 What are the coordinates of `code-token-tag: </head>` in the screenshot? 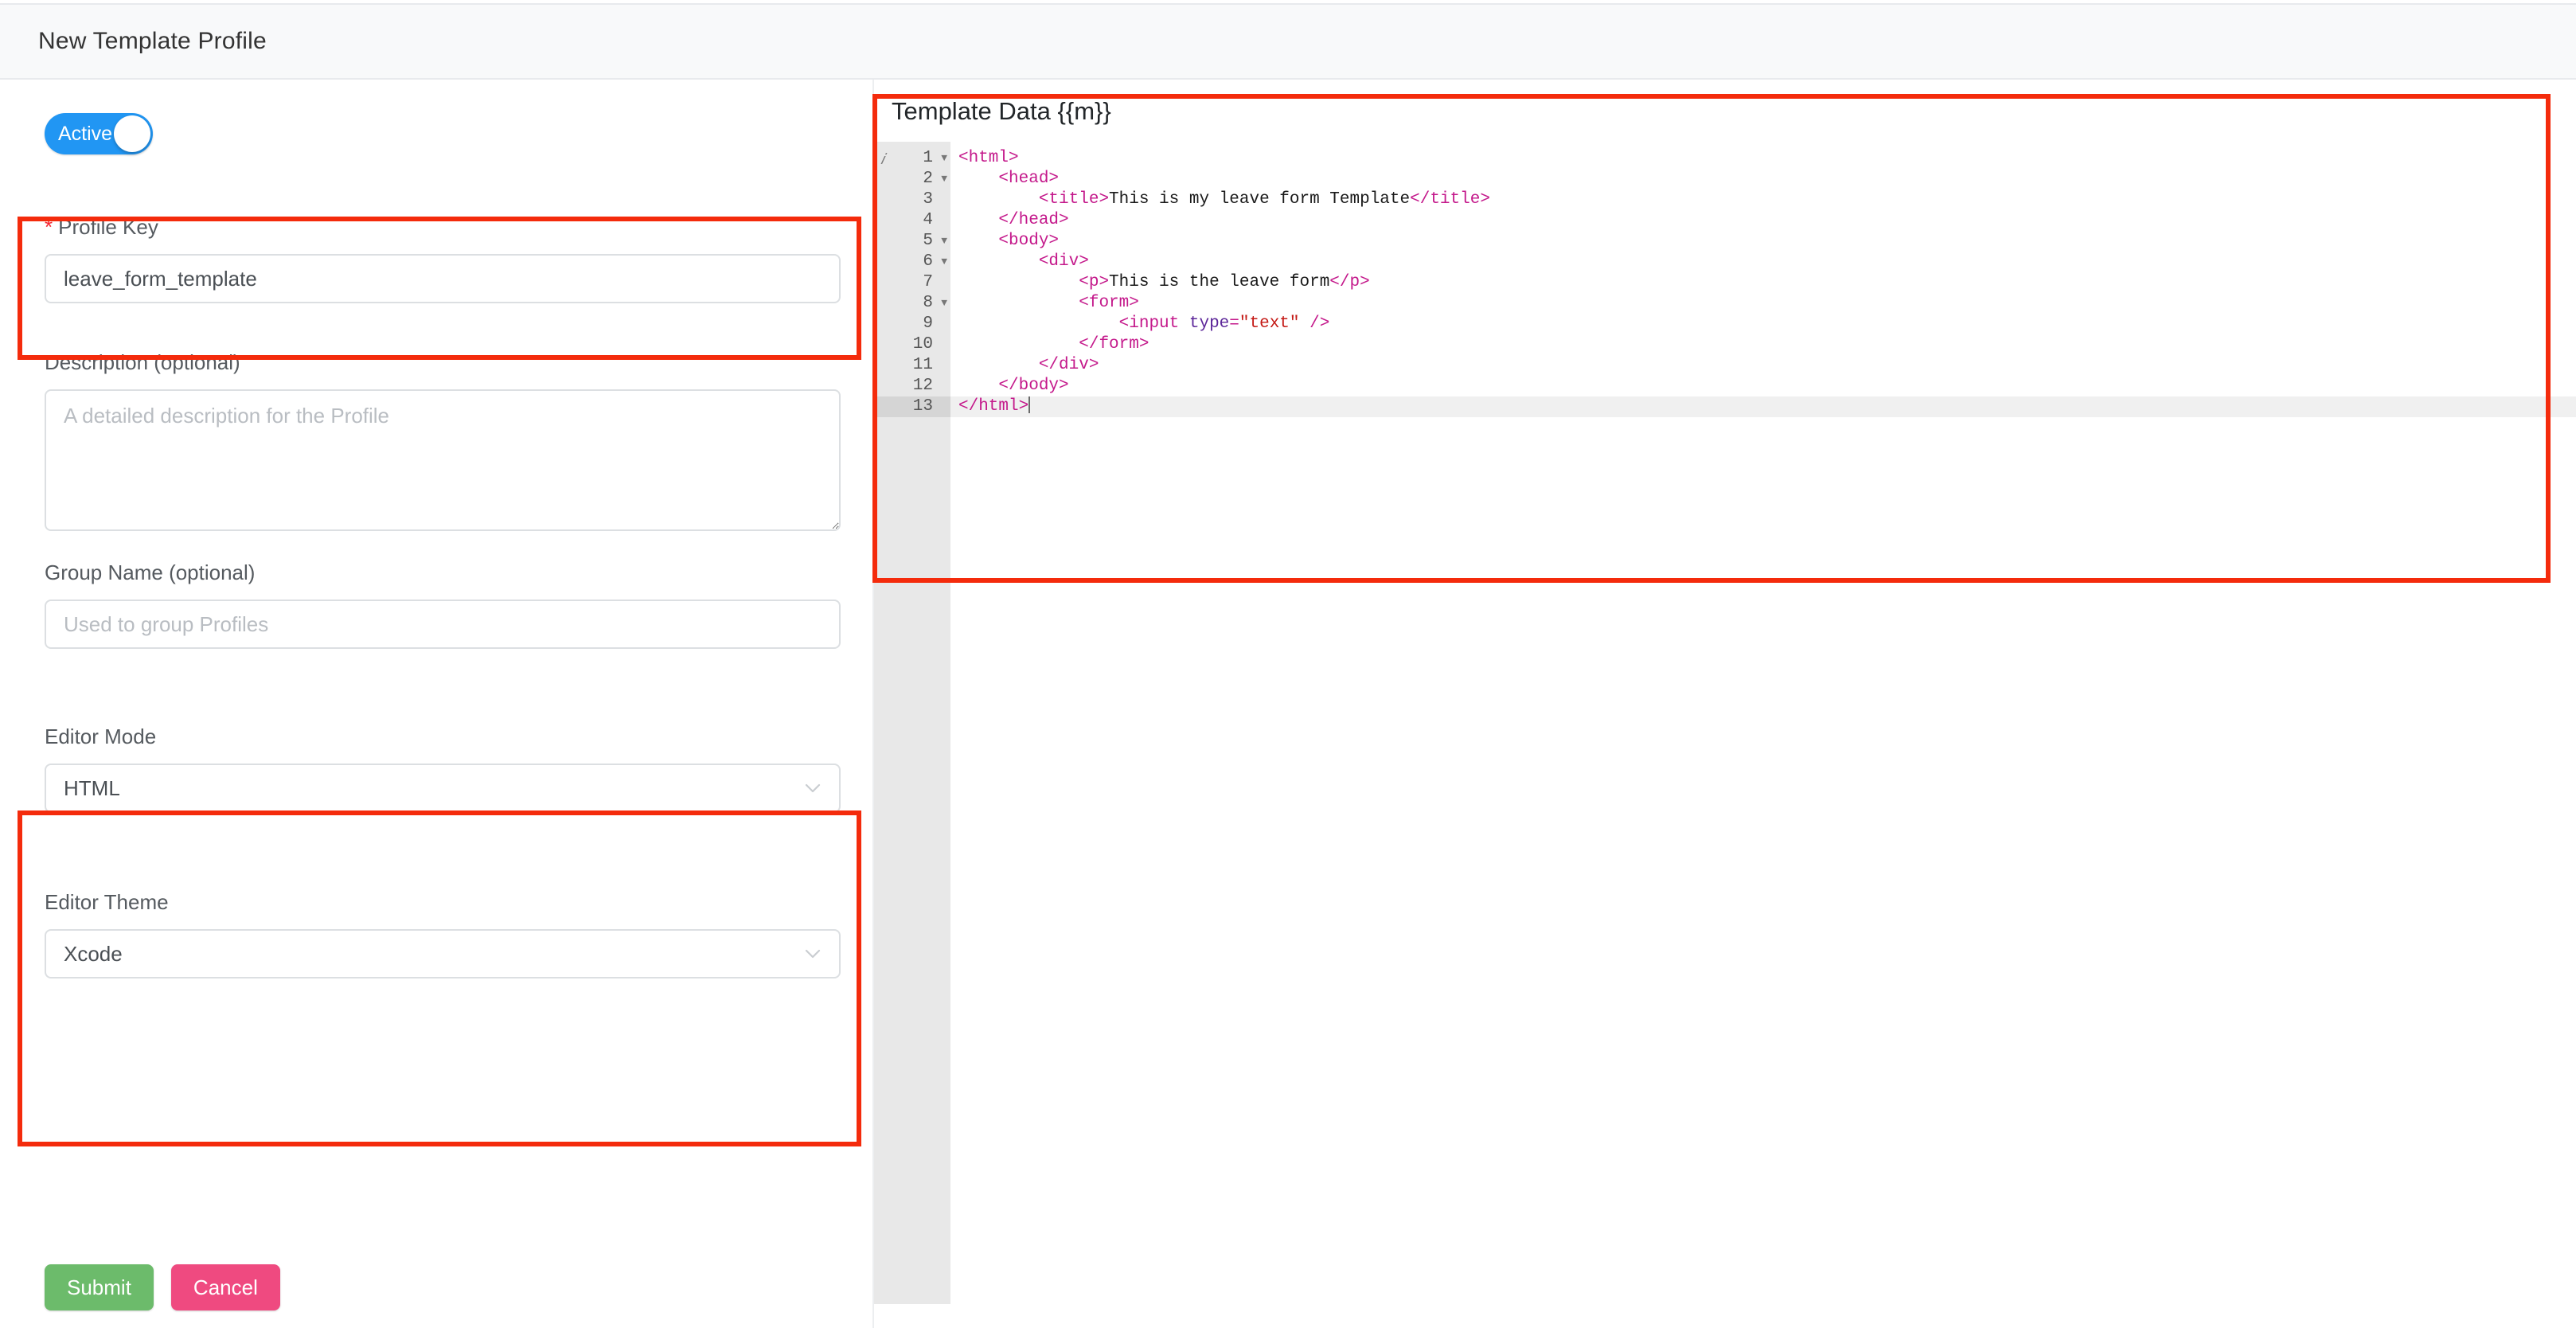 It's located at (1033, 220).